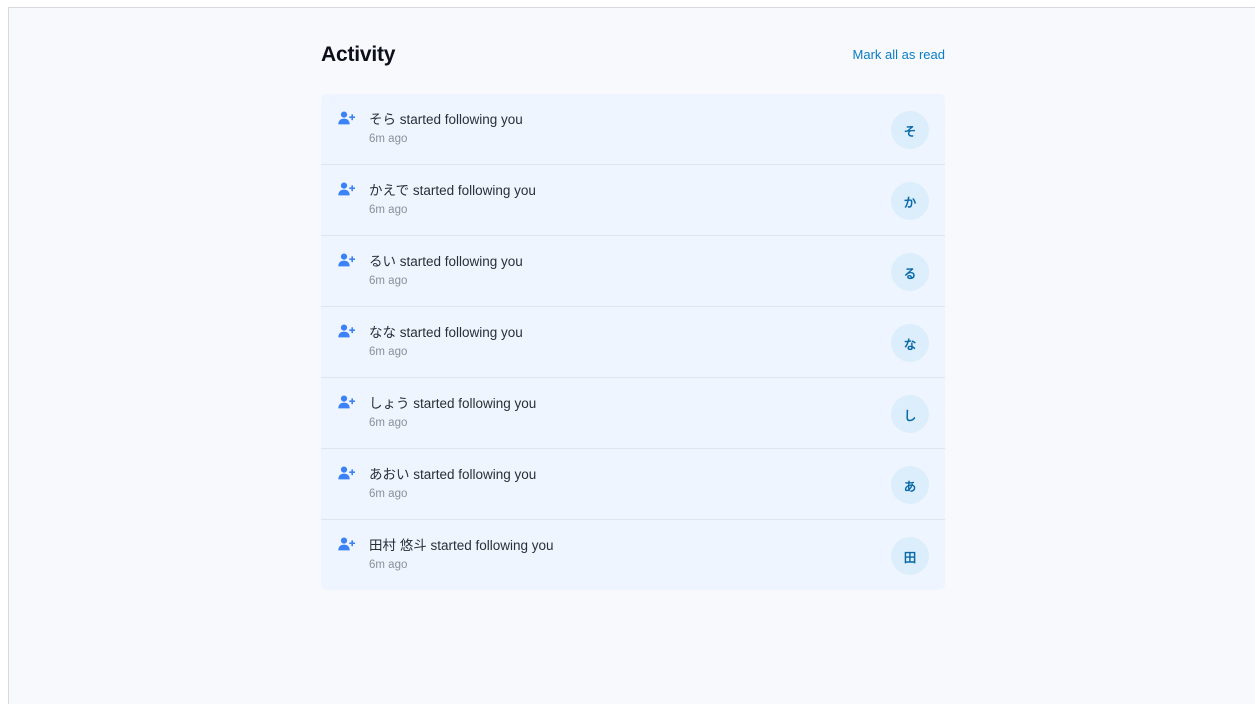 The image size is (1255, 704). I want to click on avatar: し, so click(910, 414).